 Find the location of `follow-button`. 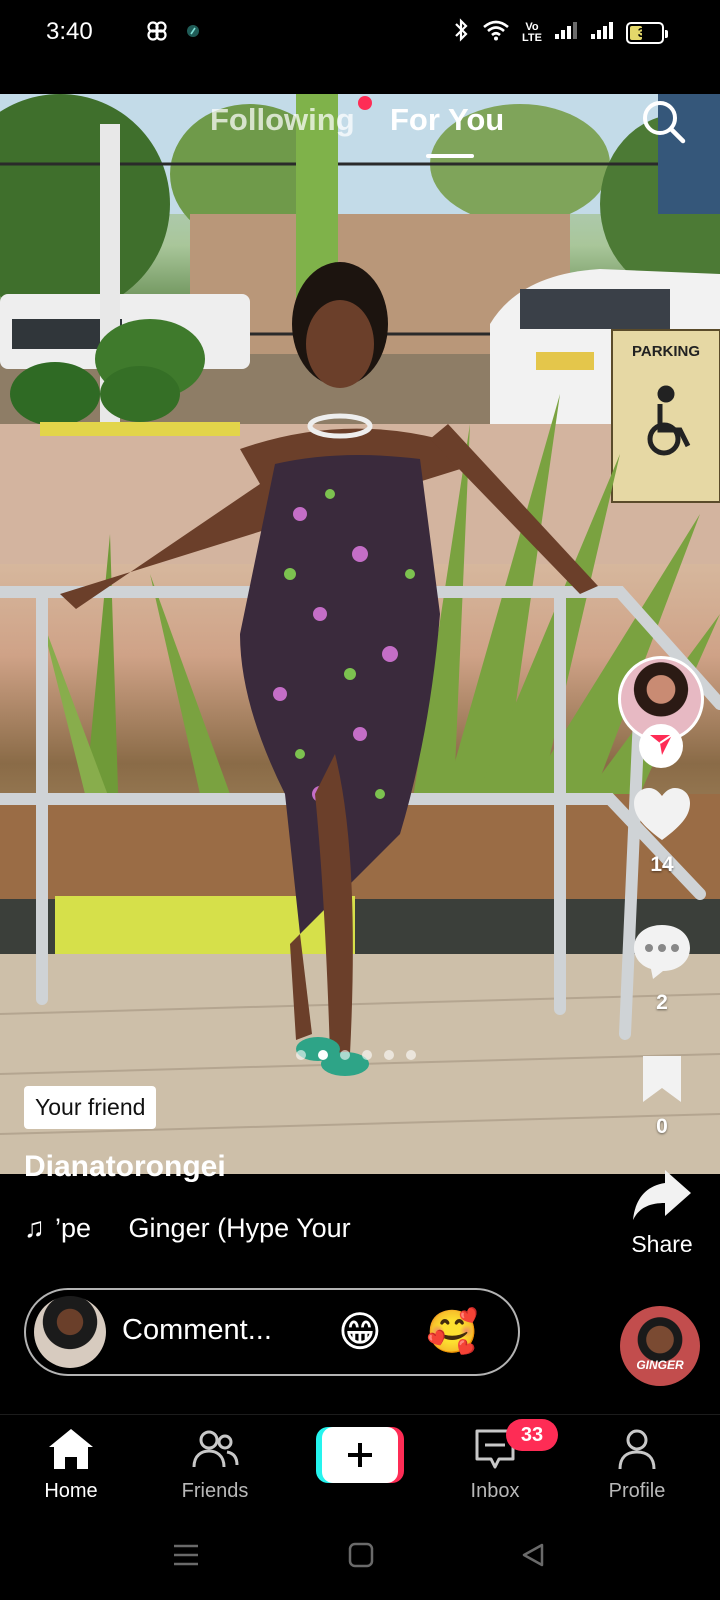

follow-button is located at coordinates (661, 746).